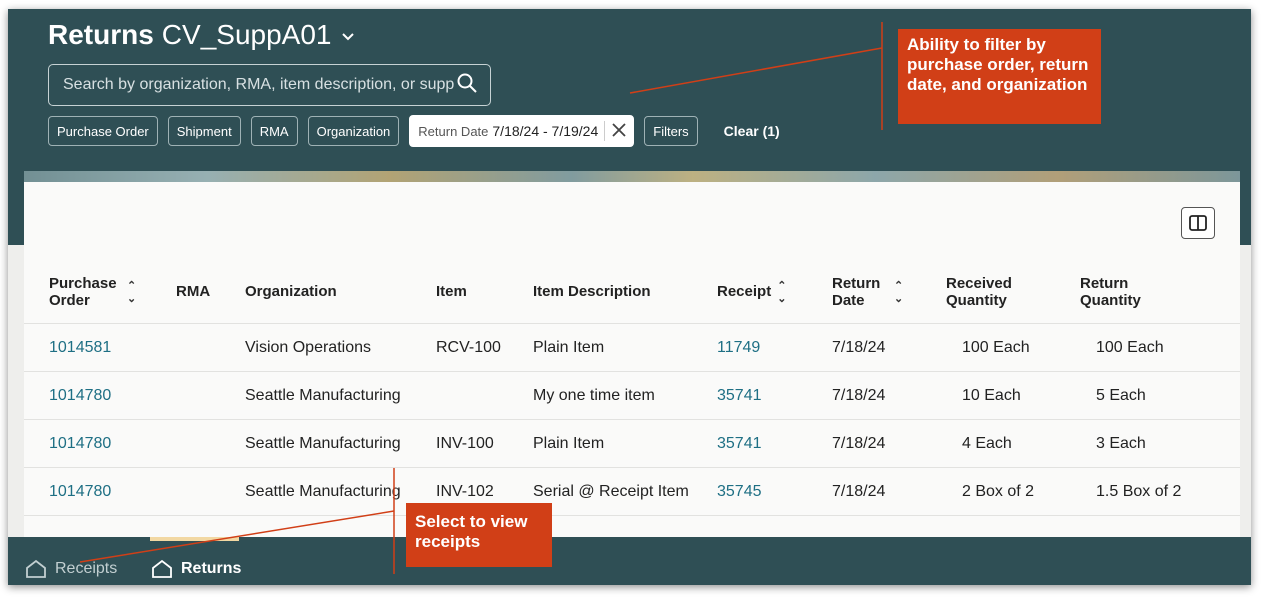 The height and width of the screenshot is (602, 1269). Describe the element at coordinates (247, 35) in the screenshot. I see `supplier-selector: CV_SuppA01` at that location.